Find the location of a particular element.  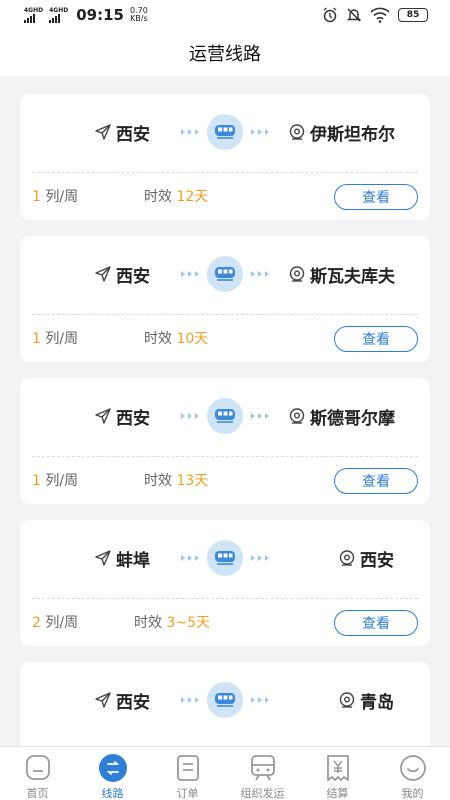

header: 运营线路 is located at coordinates (225, 53).